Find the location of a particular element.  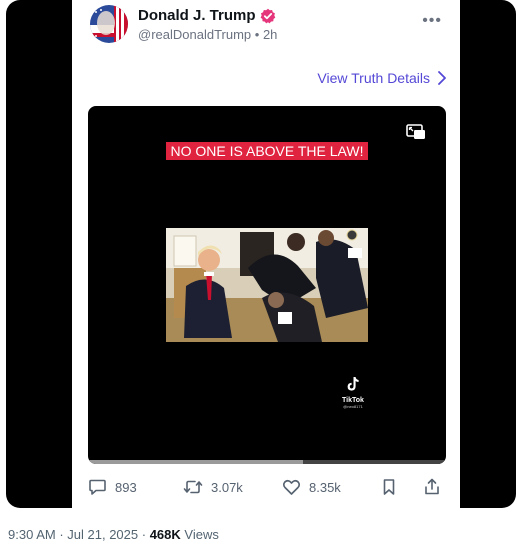

bookmark-icon is located at coordinates (389, 487).